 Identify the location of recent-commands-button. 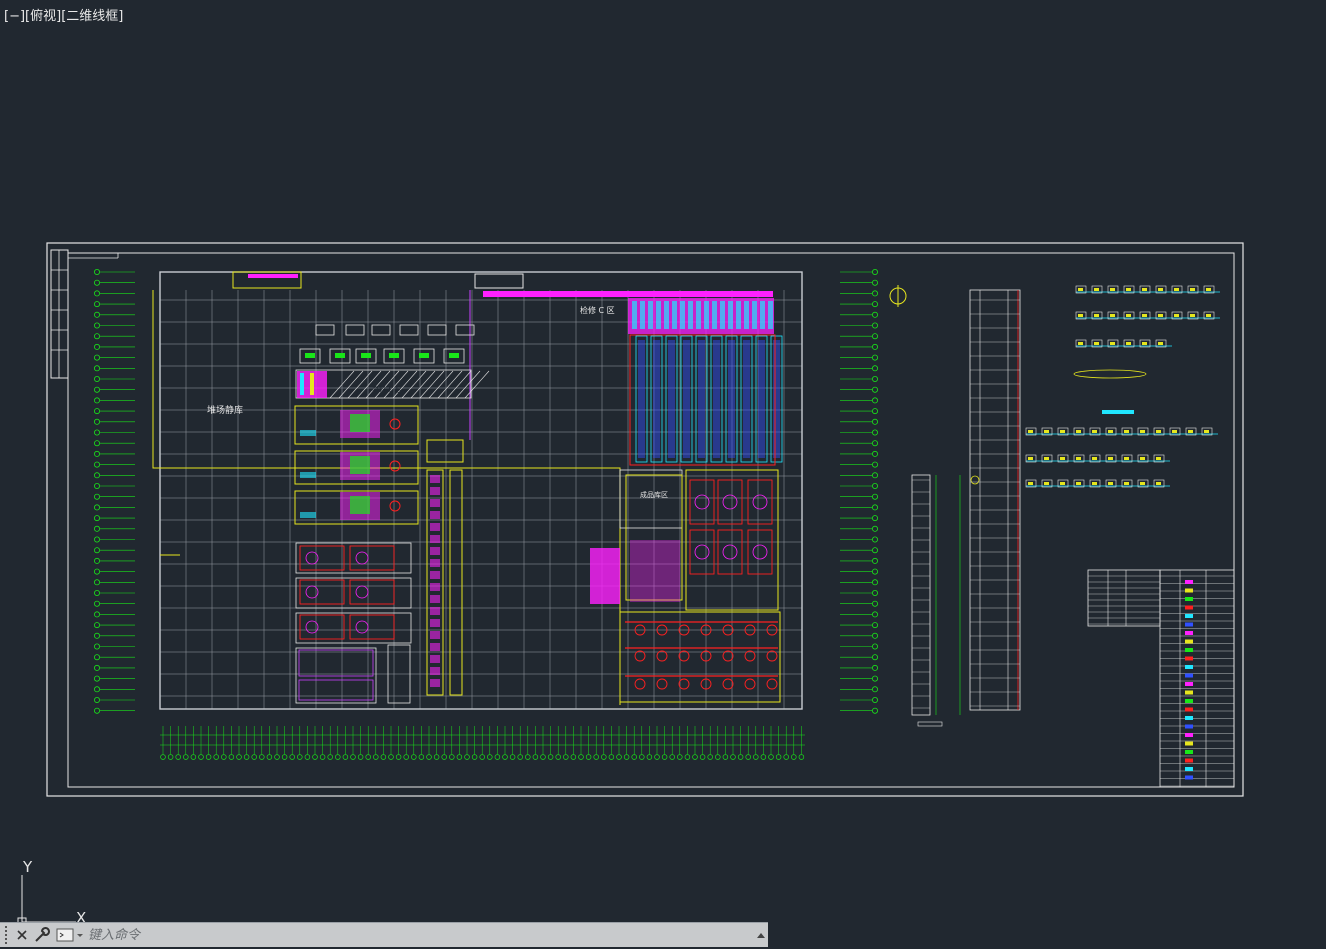
(71, 935).